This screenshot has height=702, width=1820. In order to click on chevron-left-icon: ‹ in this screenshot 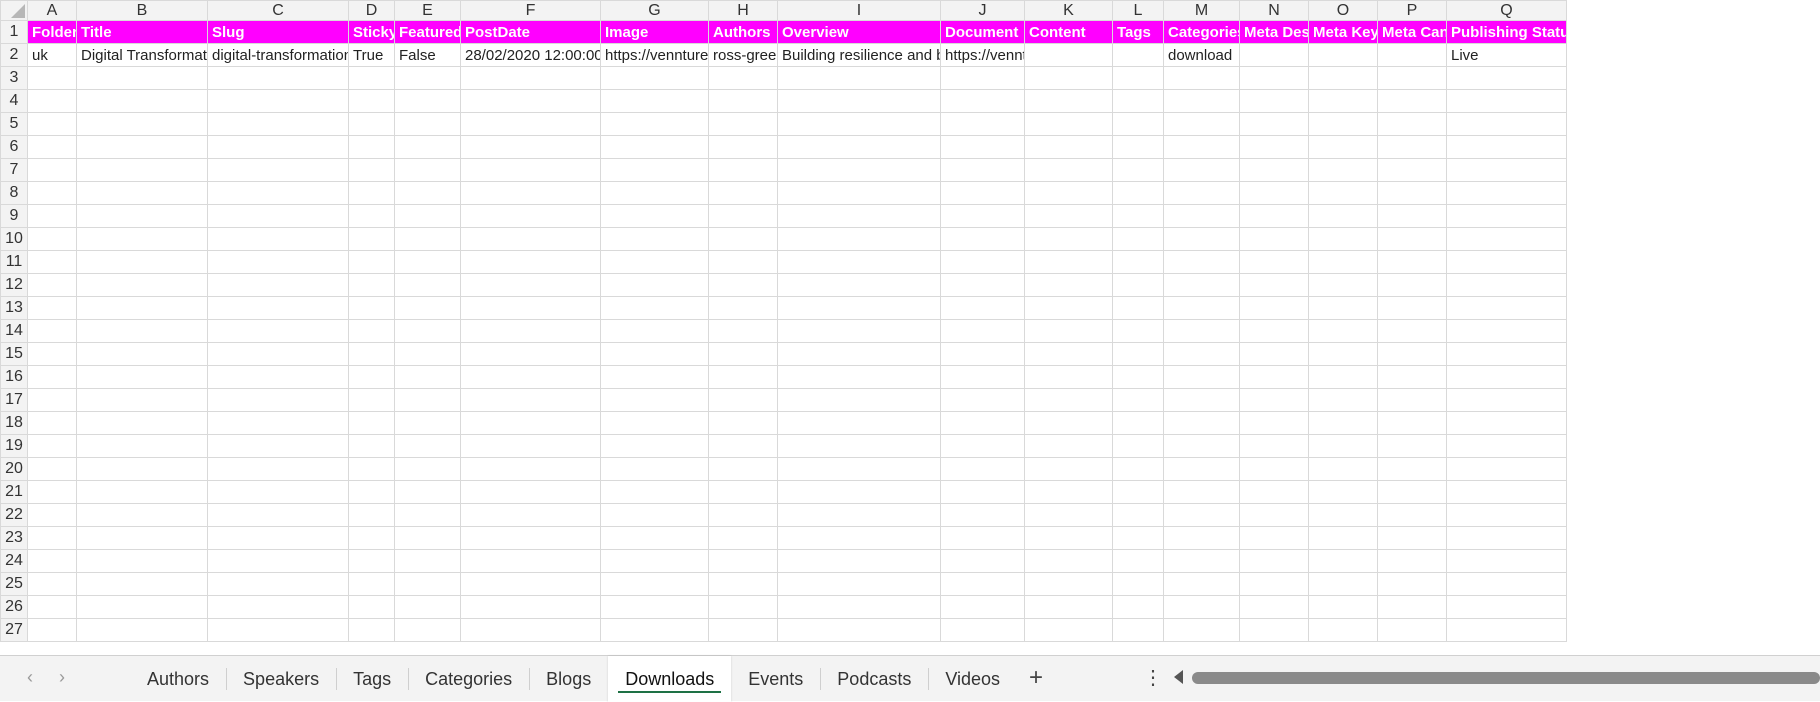, I will do `click(30, 677)`.